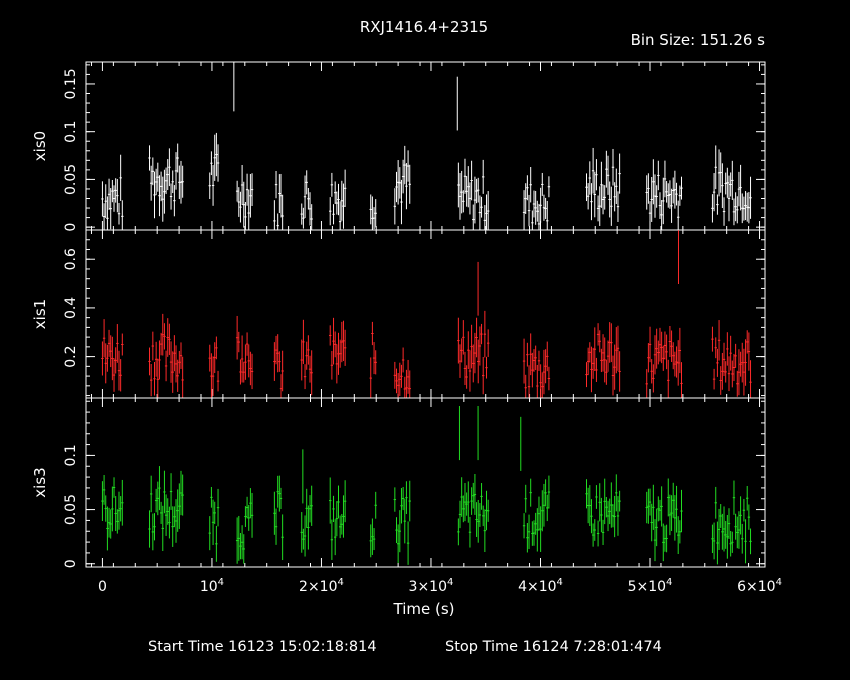 Image resolution: width=850 pixels, height=680 pixels. What do you see at coordinates (650, 586) in the screenshot?
I see `x-tick-label: 5×104` at bounding box center [650, 586].